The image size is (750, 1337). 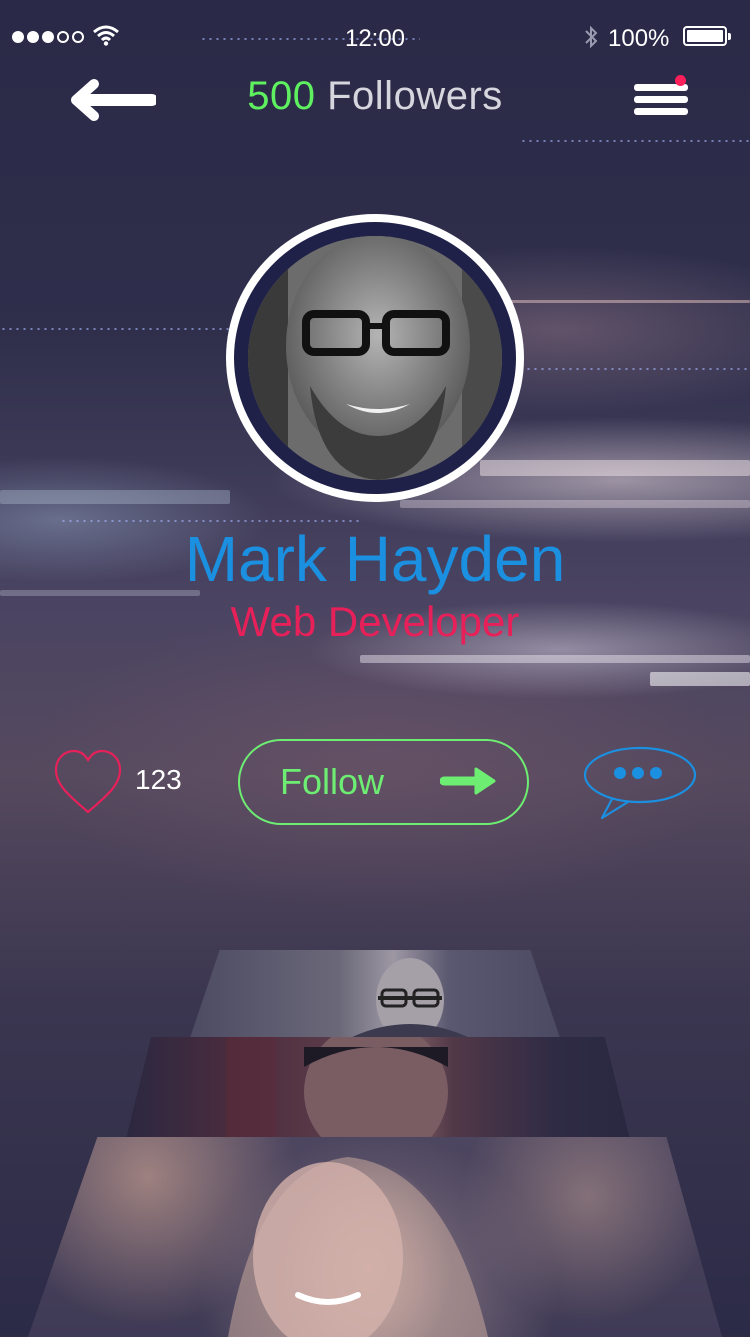 I want to click on battery-icon, so click(x=707, y=36).